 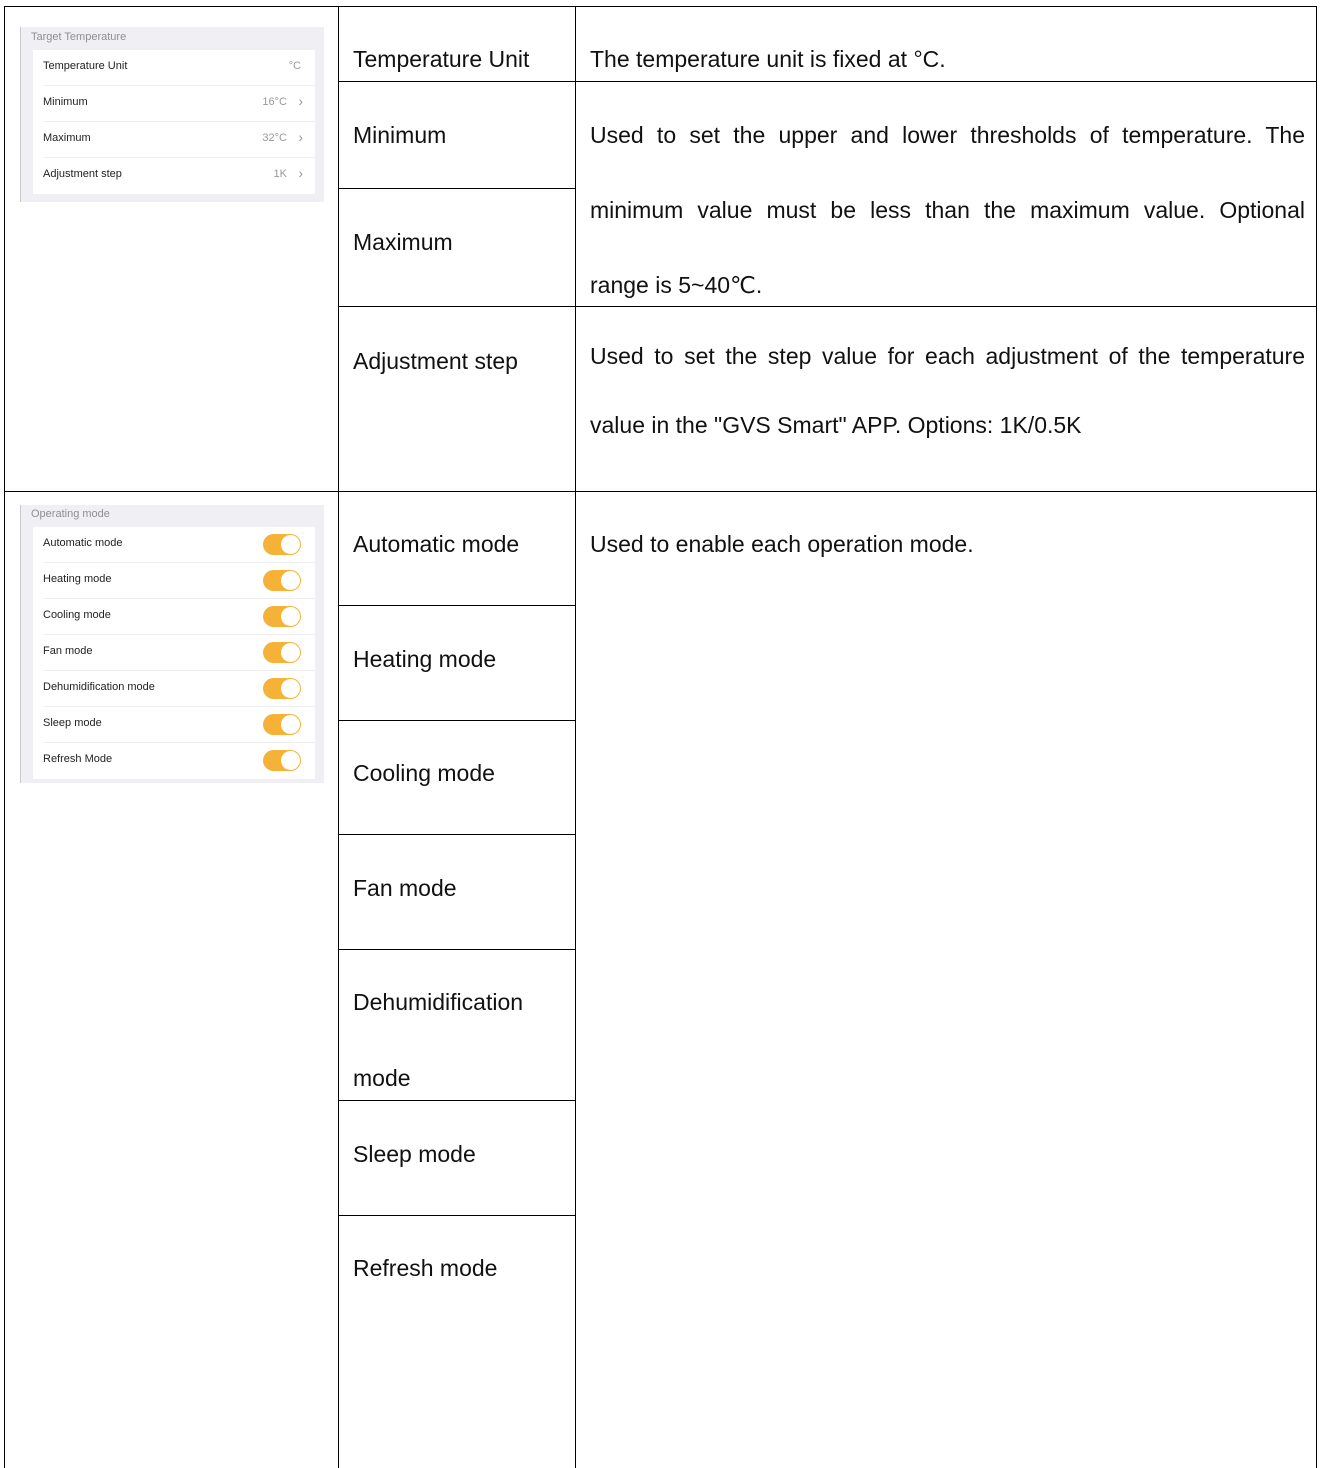 I want to click on table-border-right, so click(x=1316, y=737).